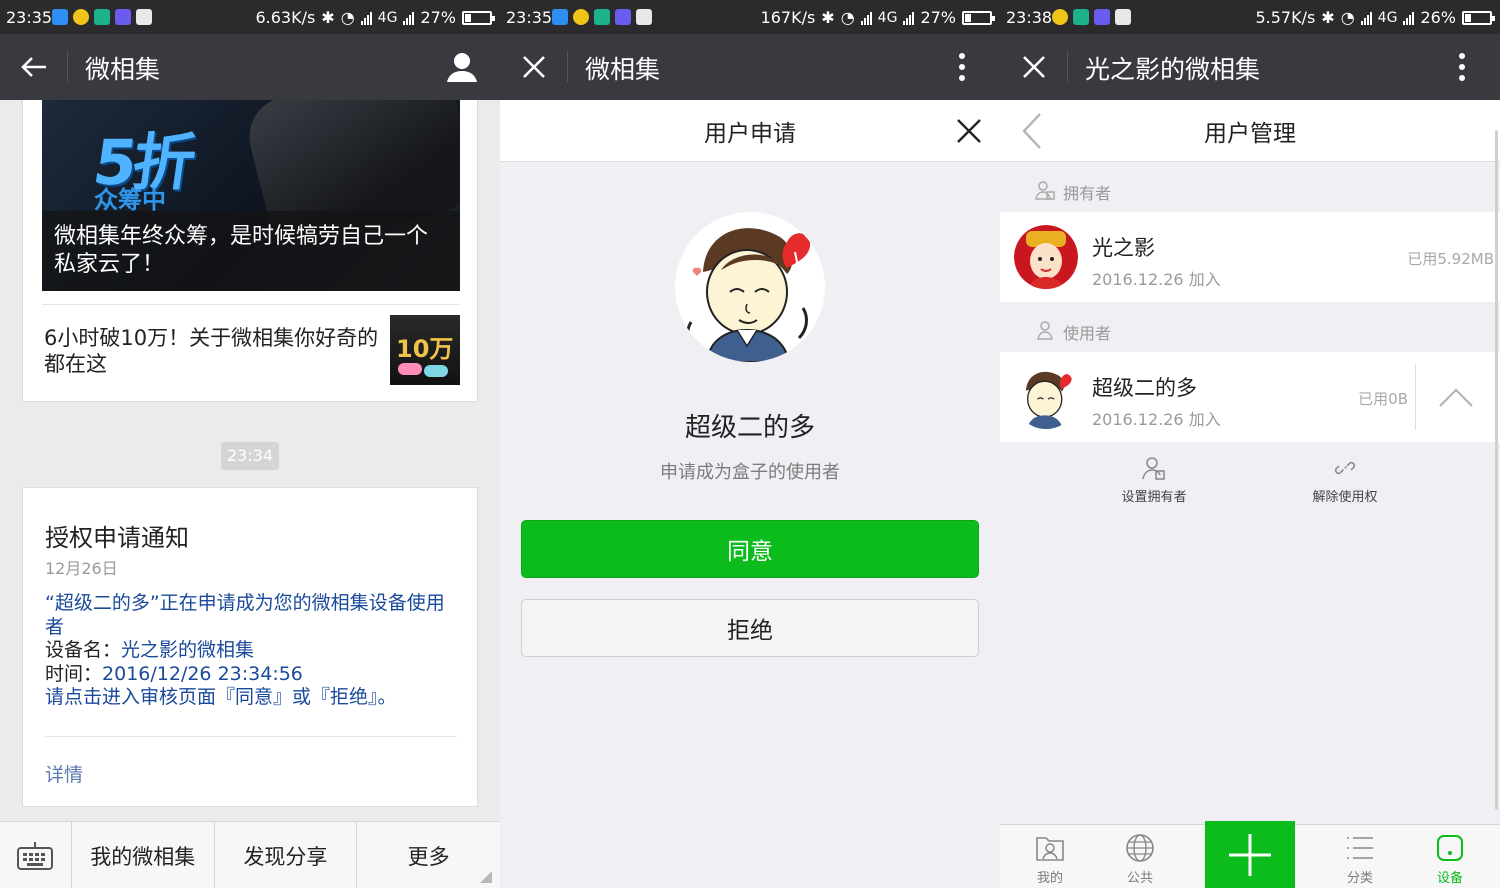  What do you see at coordinates (1250, 397) in the screenshot?
I see `user-row: 超级二的多 2016.12.26 加入 已用0B` at bounding box center [1250, 397].